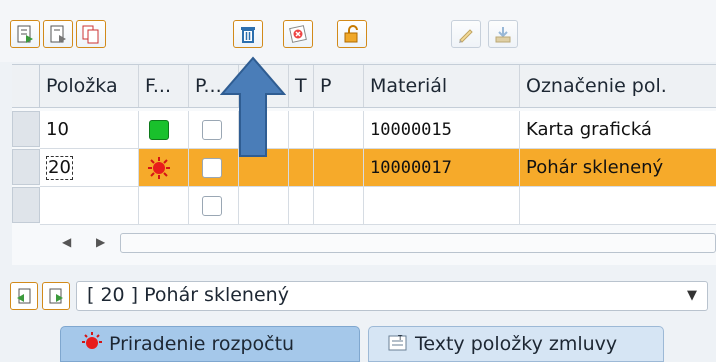 The width and height of the screenshot is (716, 362). Describe the element at coordinates (89, 206) in the screenshot. I see `cell-item` at that location.